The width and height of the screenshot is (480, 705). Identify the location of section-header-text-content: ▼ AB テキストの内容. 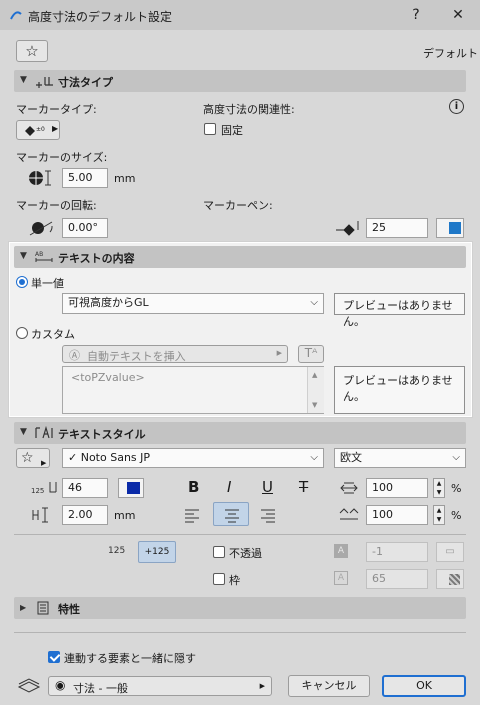
(240, 257).